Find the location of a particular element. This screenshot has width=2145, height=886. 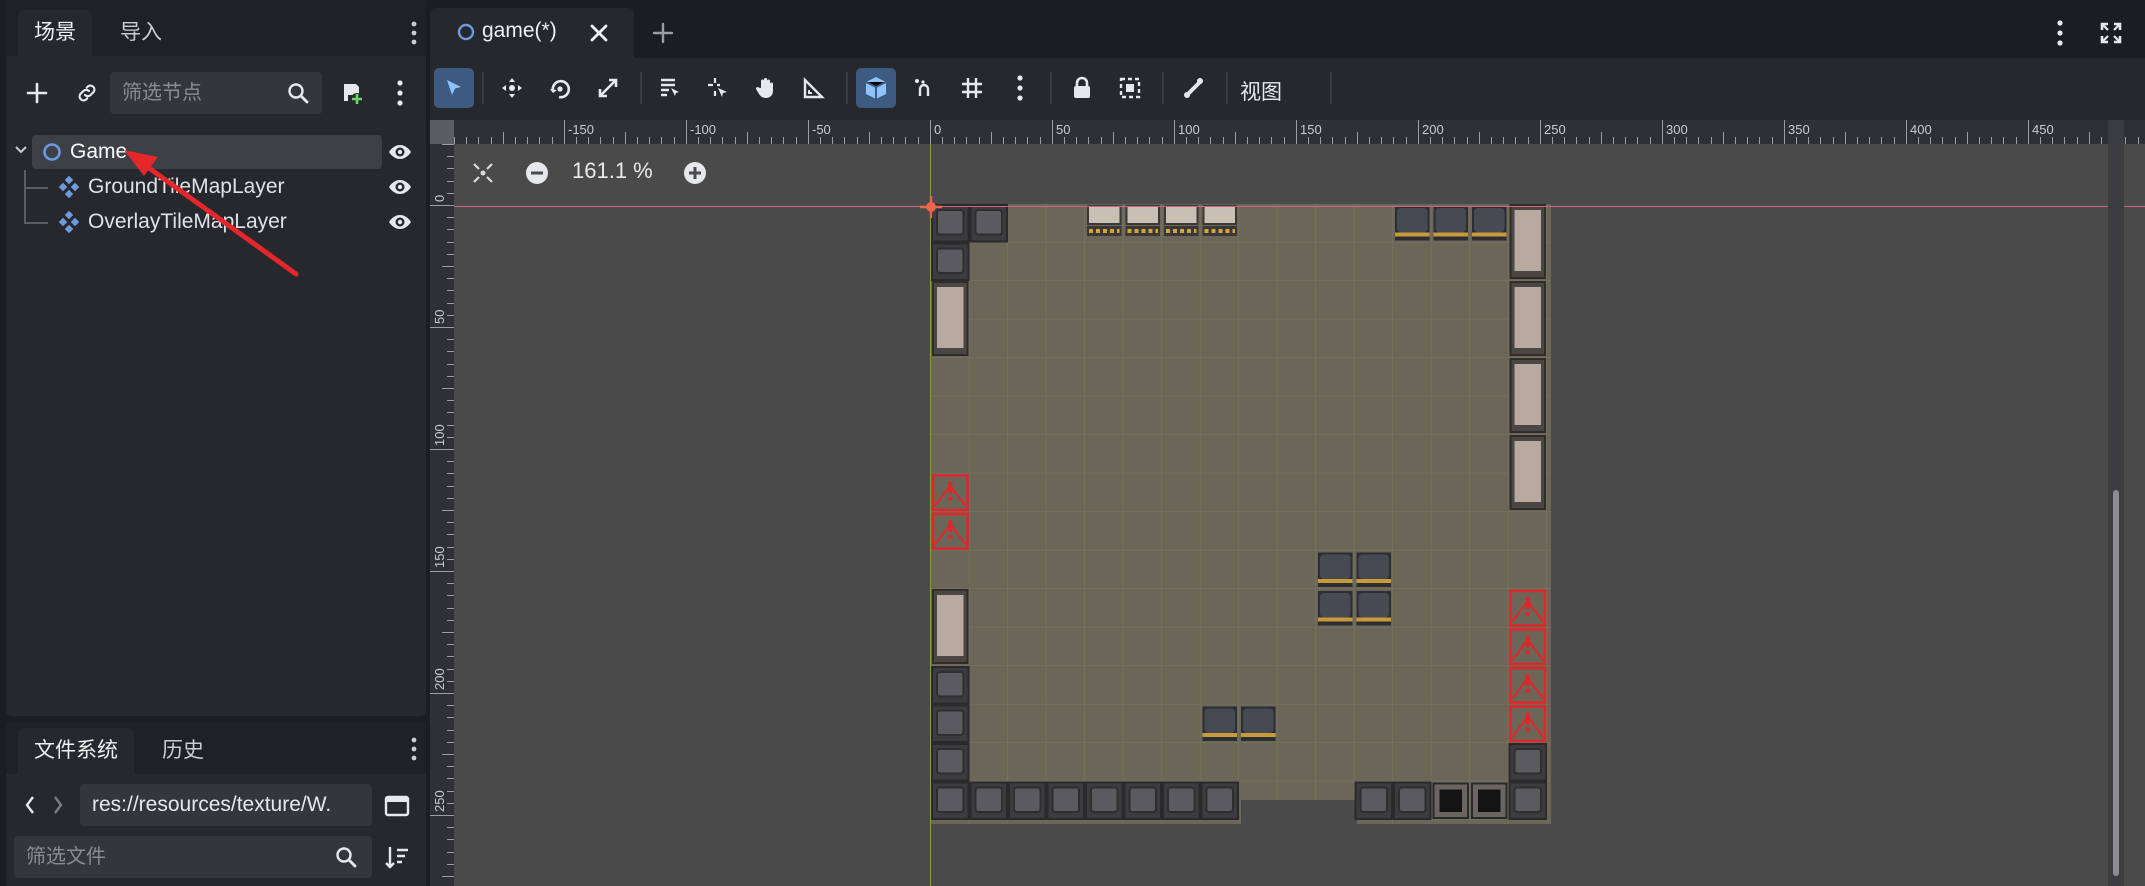

ruler-h-label: 350 is located at coordinates (1799, 129).